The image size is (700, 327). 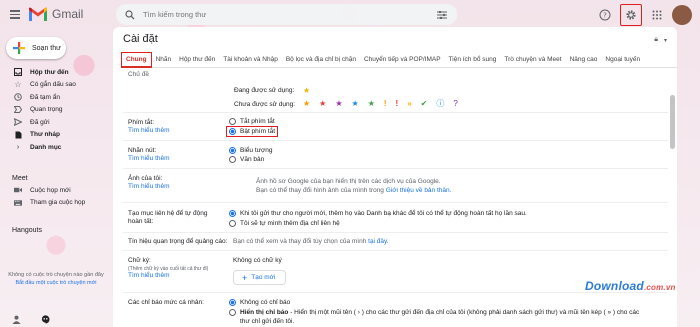 I want to click on search-options-icon, so click(x=442, y=15).